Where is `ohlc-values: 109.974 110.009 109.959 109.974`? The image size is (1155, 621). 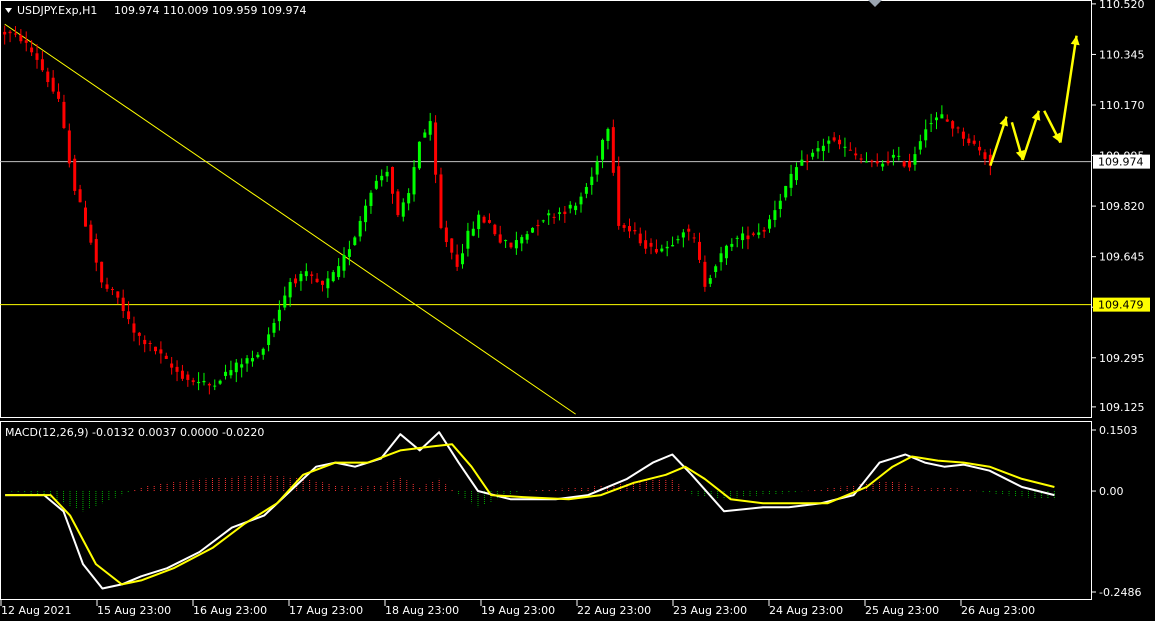
ohlc-values: 109.974 110.009 109.959 109.974 is located at coordinates (210, 10).